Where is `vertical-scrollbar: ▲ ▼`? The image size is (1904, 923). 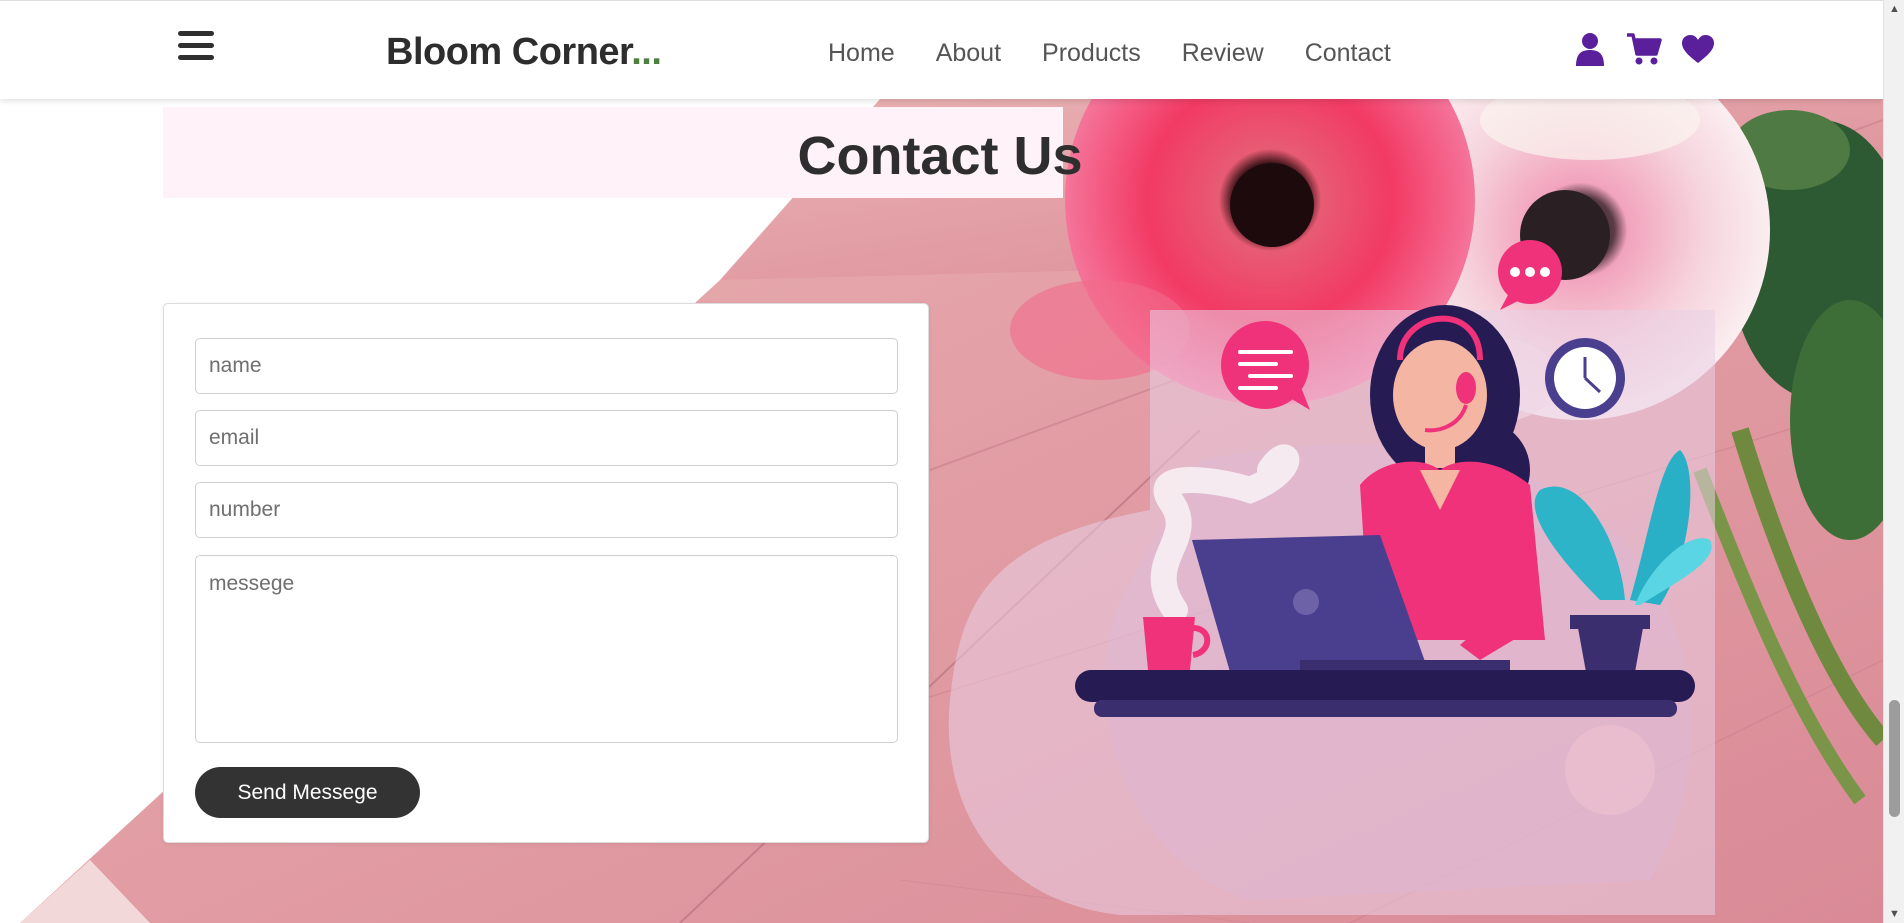 vertical-scrollbar: ▲ ▼ is located at coordinates (1893, 461).